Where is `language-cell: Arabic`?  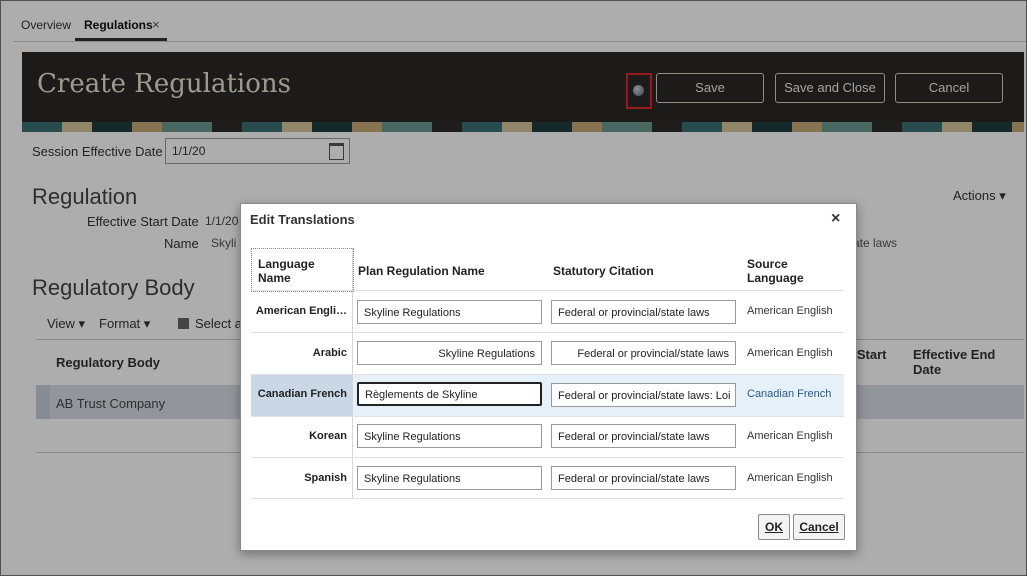
language-cell: Arabic is located at coordinates (329, 353).